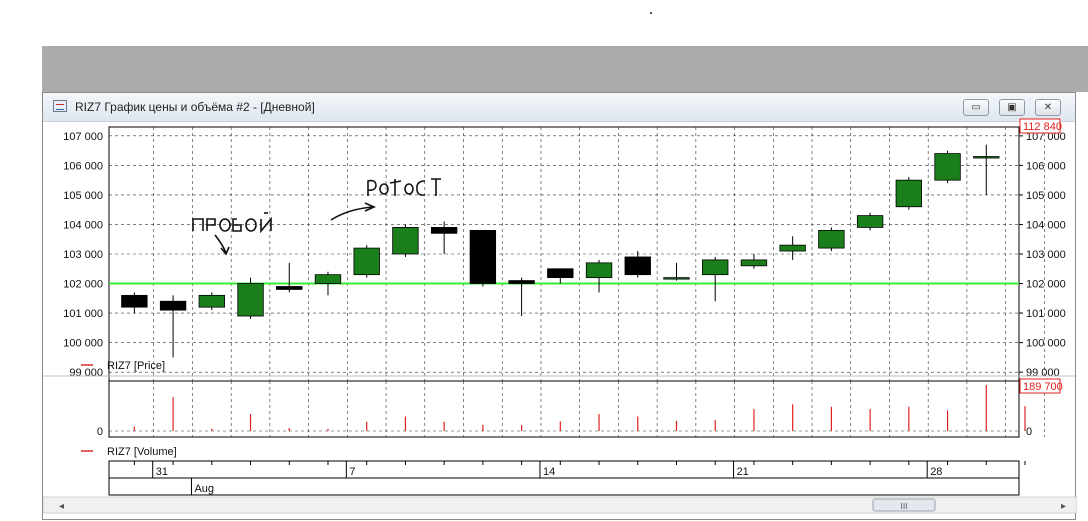 The height and width of the screenshot is (521, 1088). I want to click on price-tick-right: 104 000, so click(1046, 225).